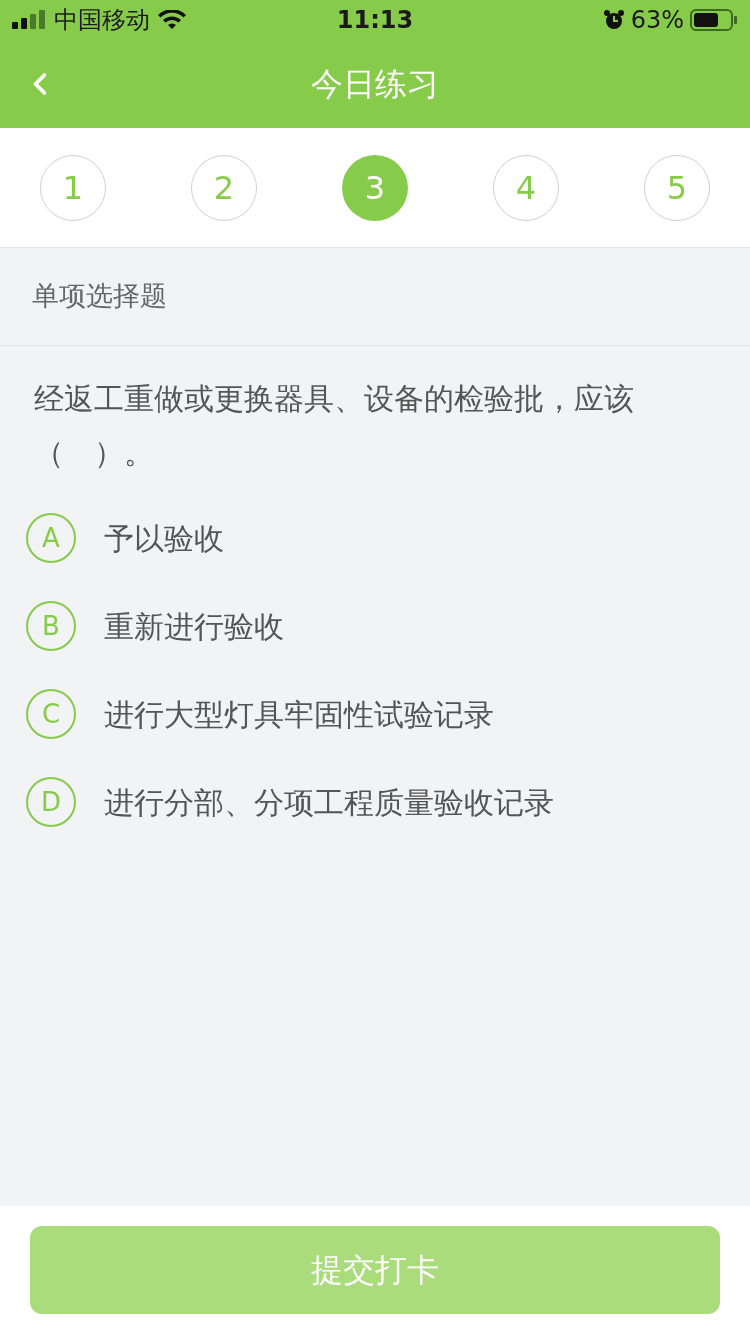 This screenshot has height=1334, width=750. What do you see at coordinates (194, 626) in the screenshot?
I see `option-text: 重新进行验收` at bounding box center [194, 626].